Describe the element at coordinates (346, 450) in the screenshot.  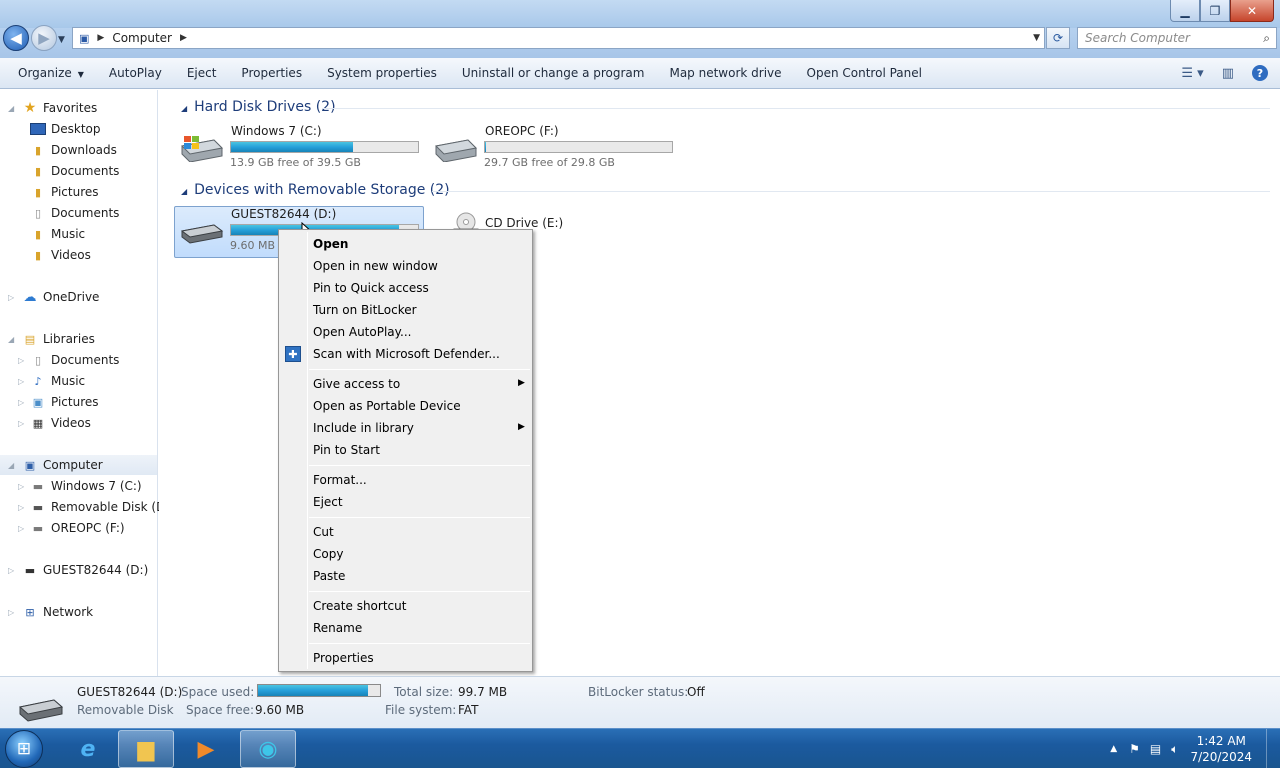
I see `menu-item-pin-start: Pin to Start` at that location.